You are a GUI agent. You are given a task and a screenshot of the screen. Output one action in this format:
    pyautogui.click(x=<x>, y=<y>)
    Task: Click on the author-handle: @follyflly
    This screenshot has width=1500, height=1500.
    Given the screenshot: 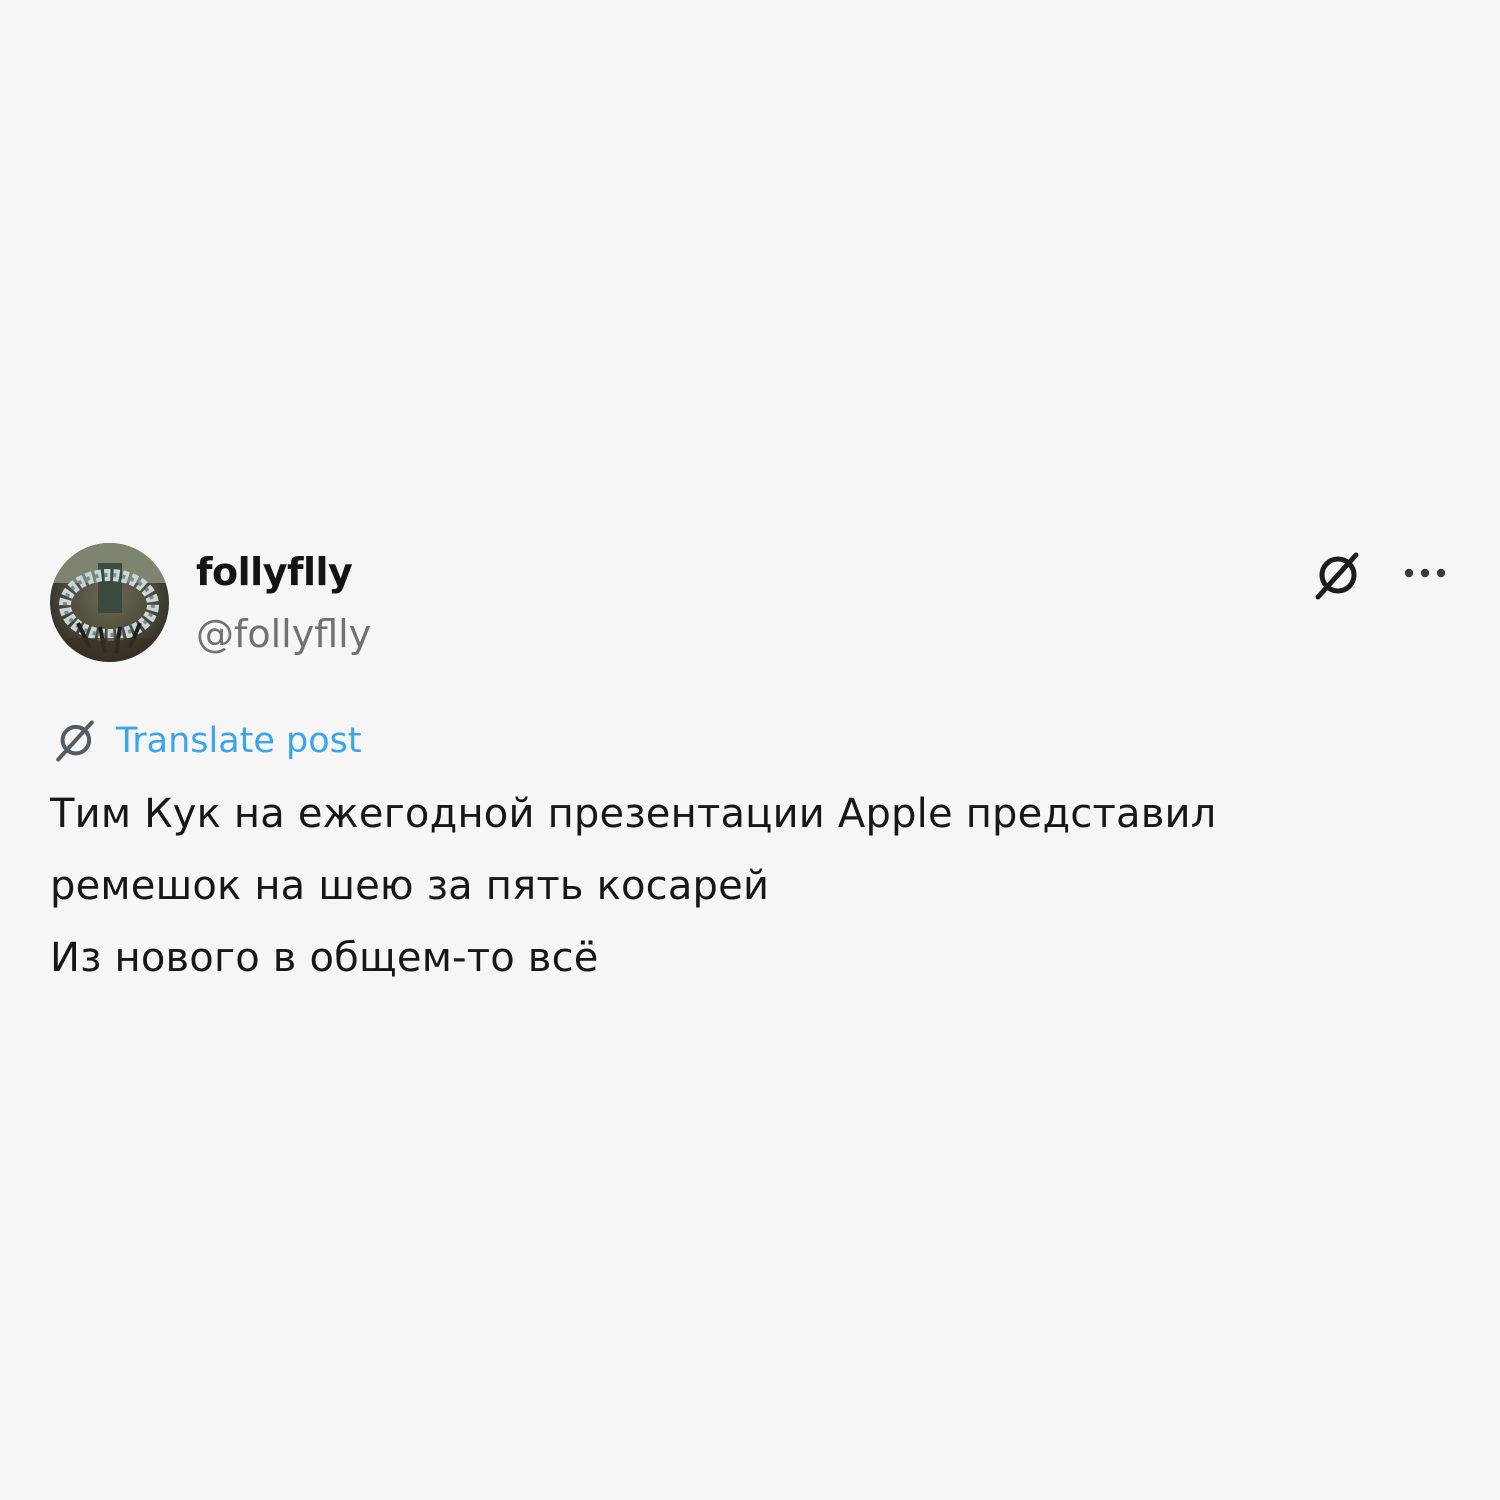 What is the action you would take?
    pyautogui.click(x=283, y=634)
    